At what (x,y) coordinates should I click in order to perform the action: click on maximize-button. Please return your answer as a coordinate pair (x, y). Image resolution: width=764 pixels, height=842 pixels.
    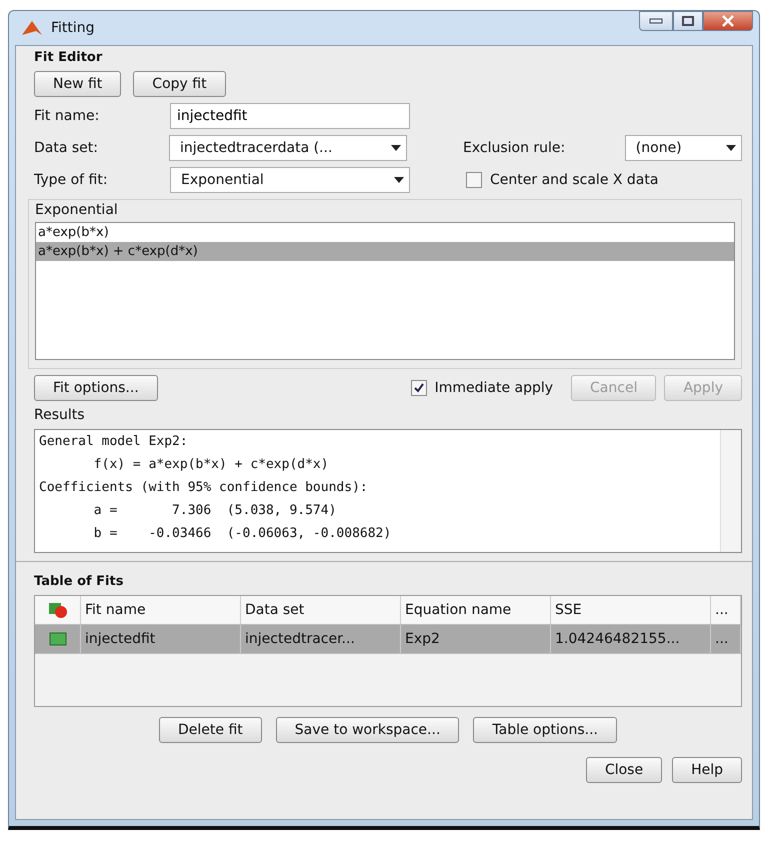
    Looking at the image, I should click on (688, 21).